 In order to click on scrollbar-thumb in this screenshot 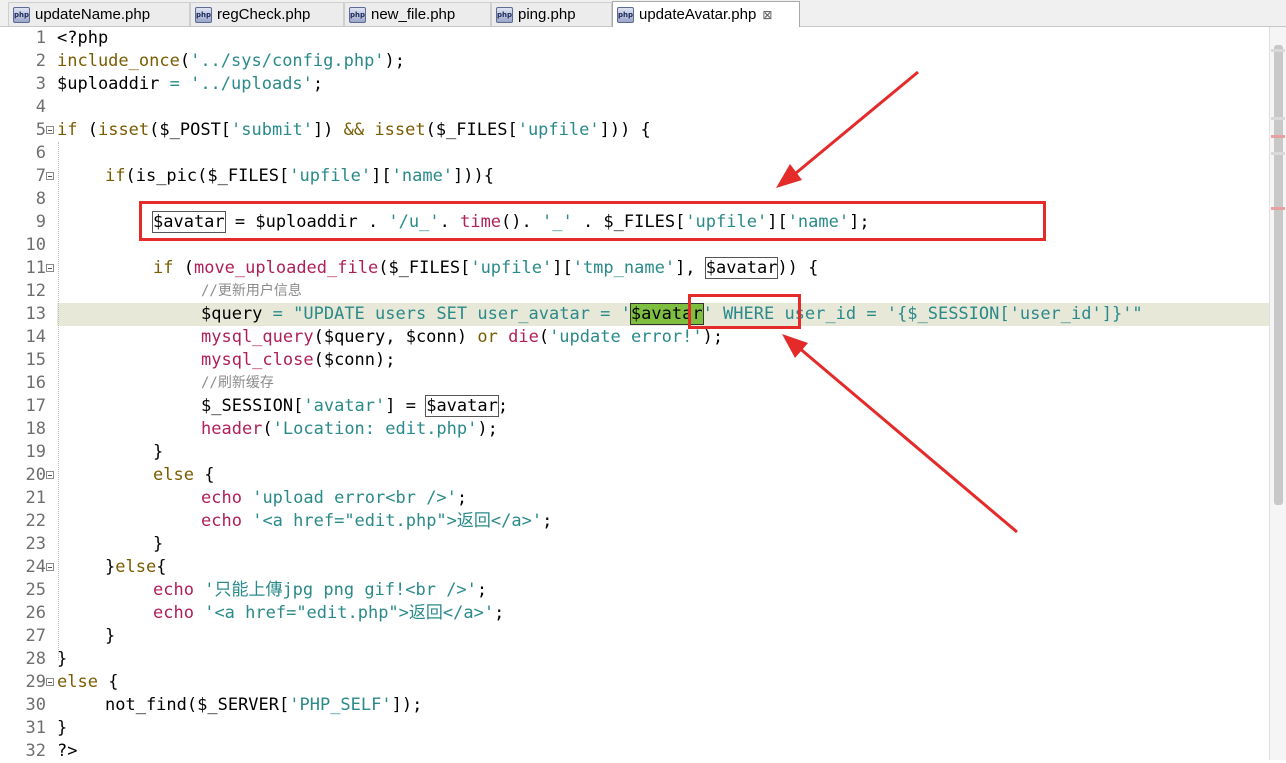, I will do `click(1278, 275)`.